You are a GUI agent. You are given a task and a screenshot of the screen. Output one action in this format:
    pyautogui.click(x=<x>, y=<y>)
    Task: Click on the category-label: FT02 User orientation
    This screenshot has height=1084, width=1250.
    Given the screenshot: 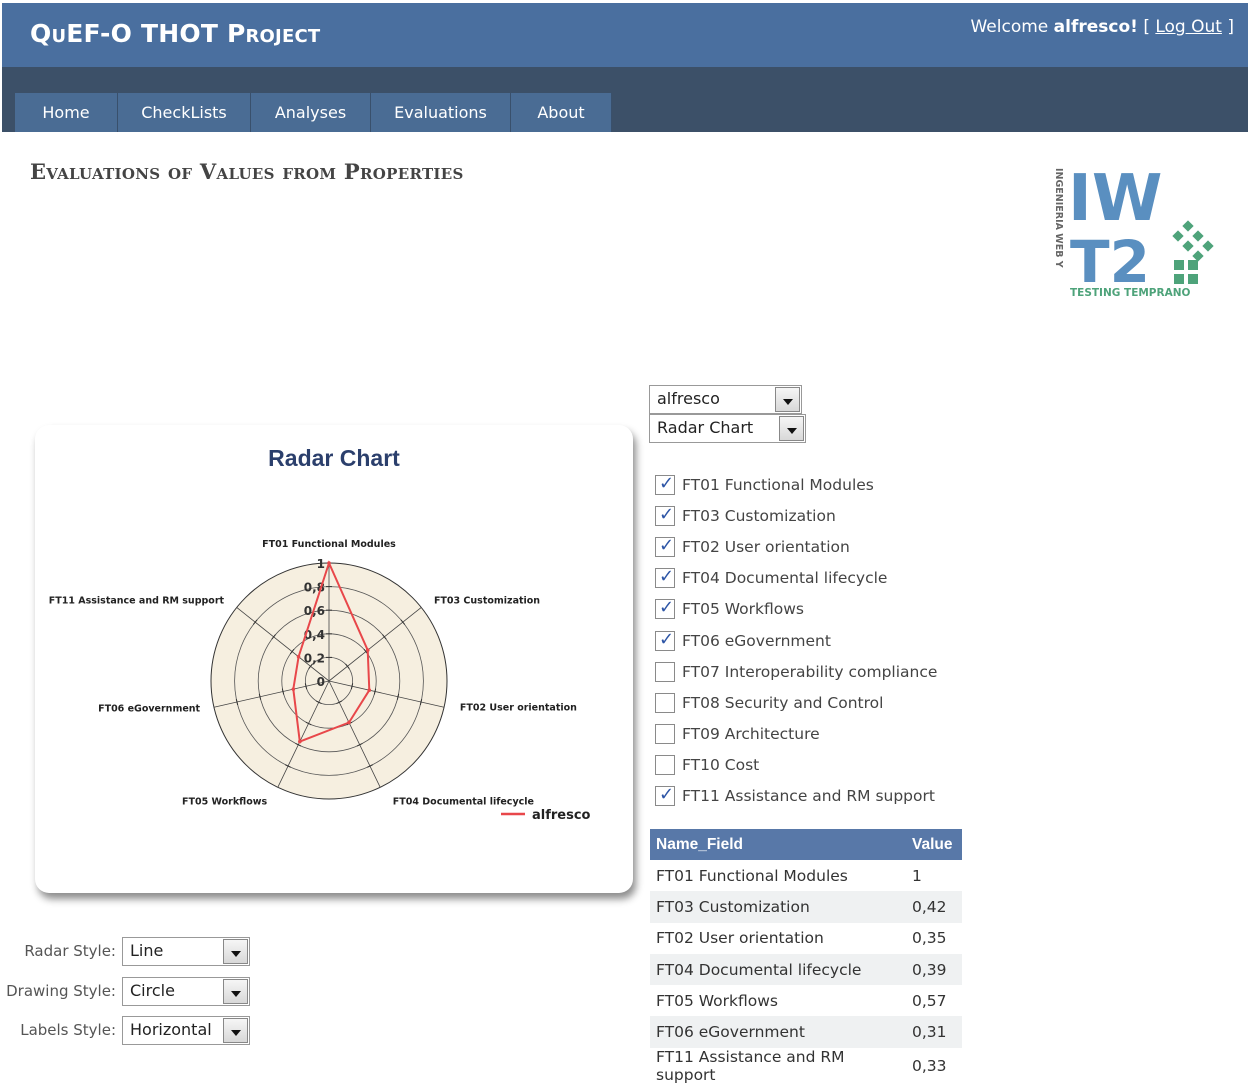 What is the action you would take?
    pyautogui.click(x=518, y=708)
    